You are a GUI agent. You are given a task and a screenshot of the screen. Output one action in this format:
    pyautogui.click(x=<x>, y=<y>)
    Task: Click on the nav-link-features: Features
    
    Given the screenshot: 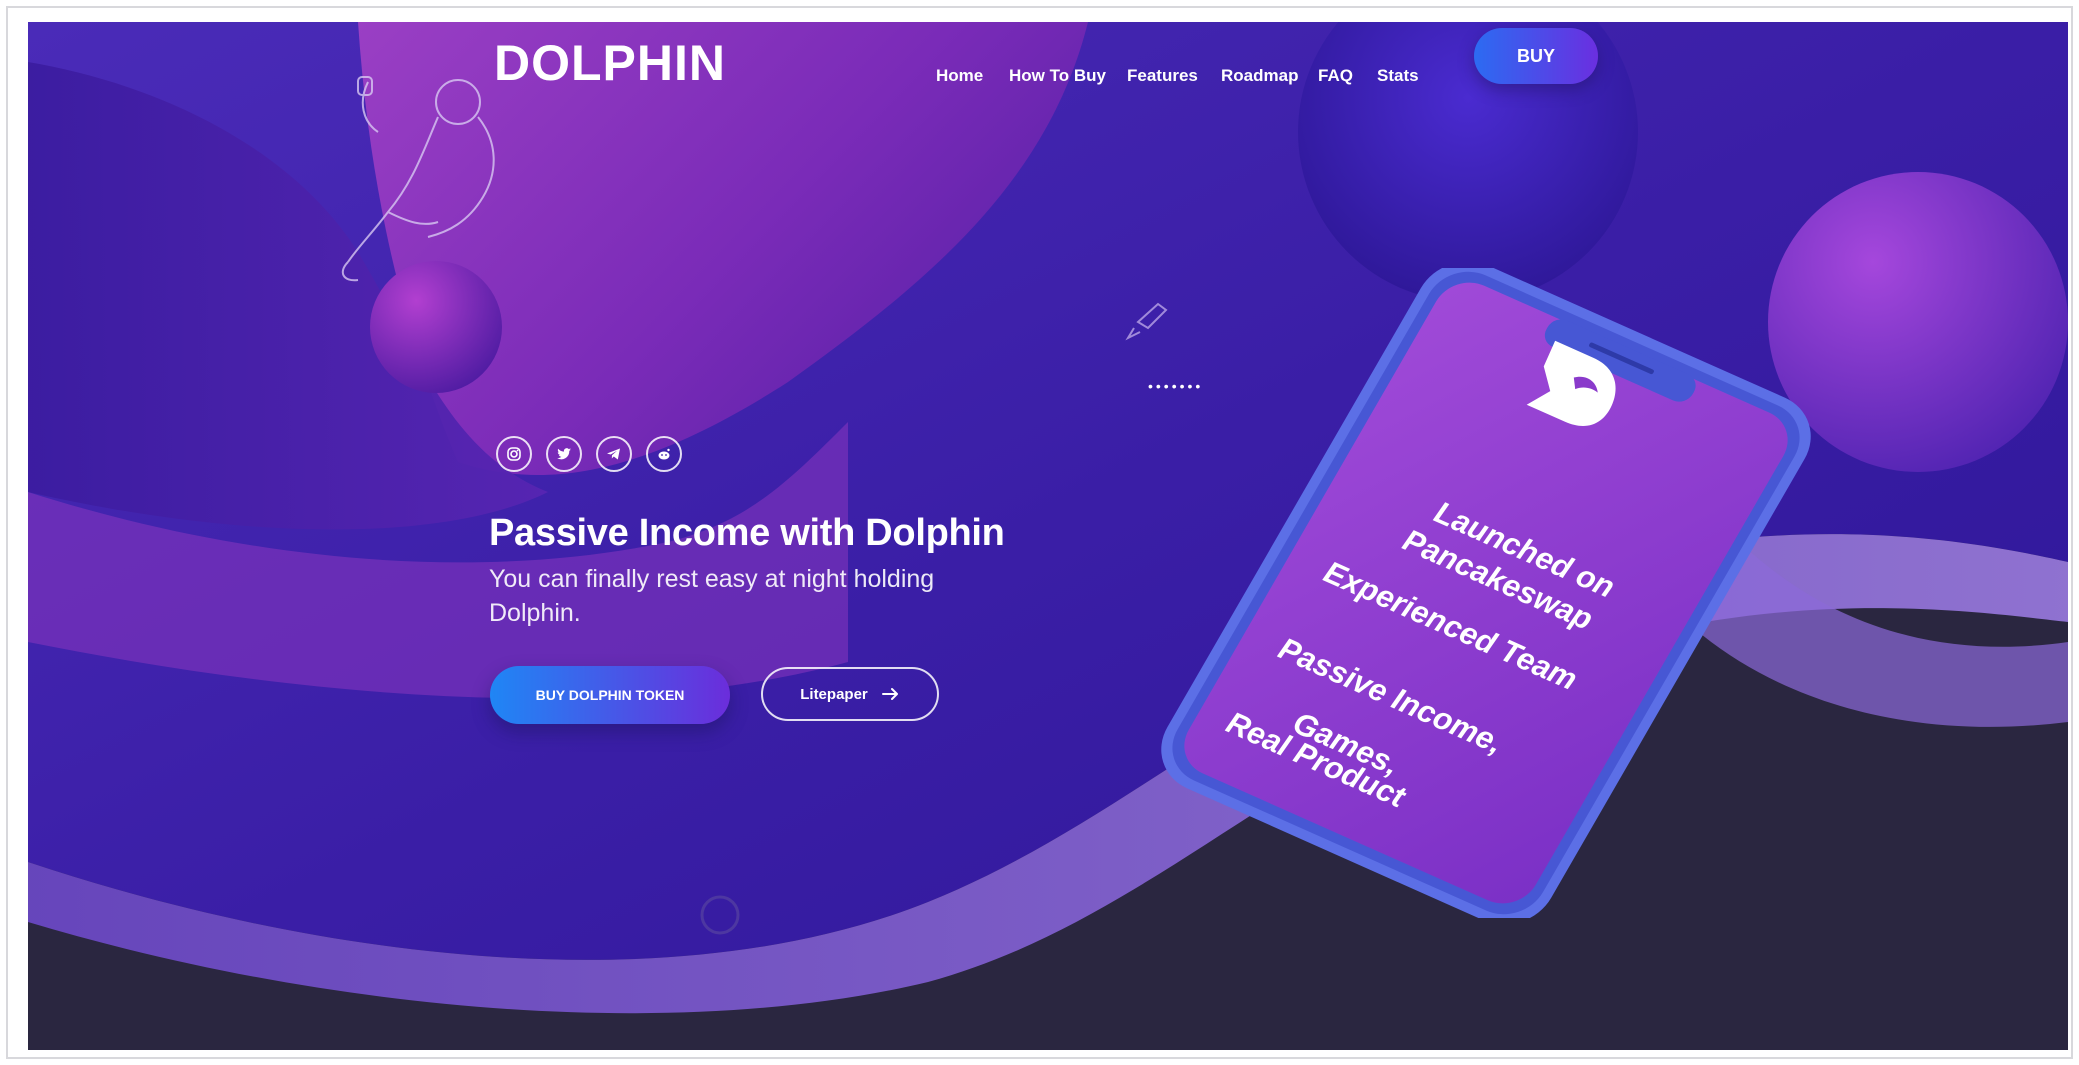 What is the action you would take?
    pyautogui.click(x=1162, y=76)
    